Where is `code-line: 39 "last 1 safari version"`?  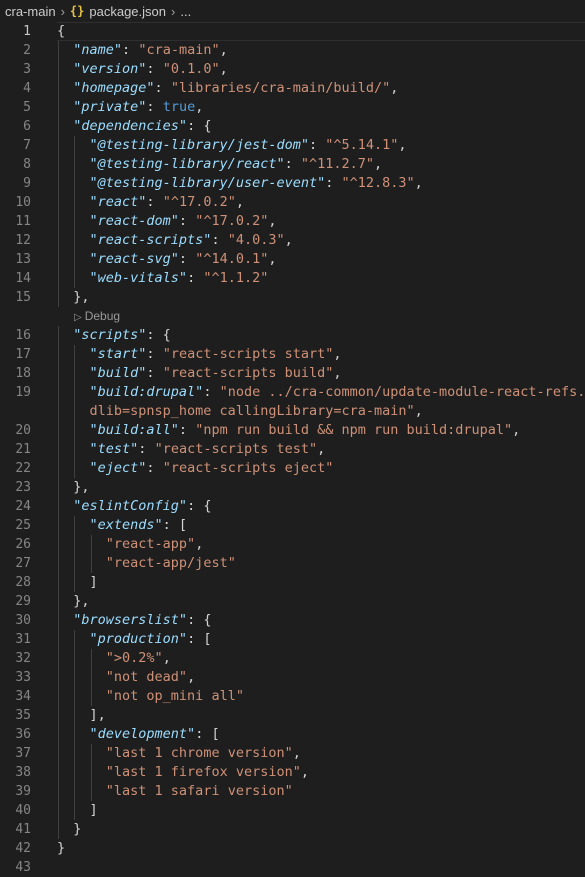
code-line: 39 "last 1 safari version" is located at coordinates (292, 791).